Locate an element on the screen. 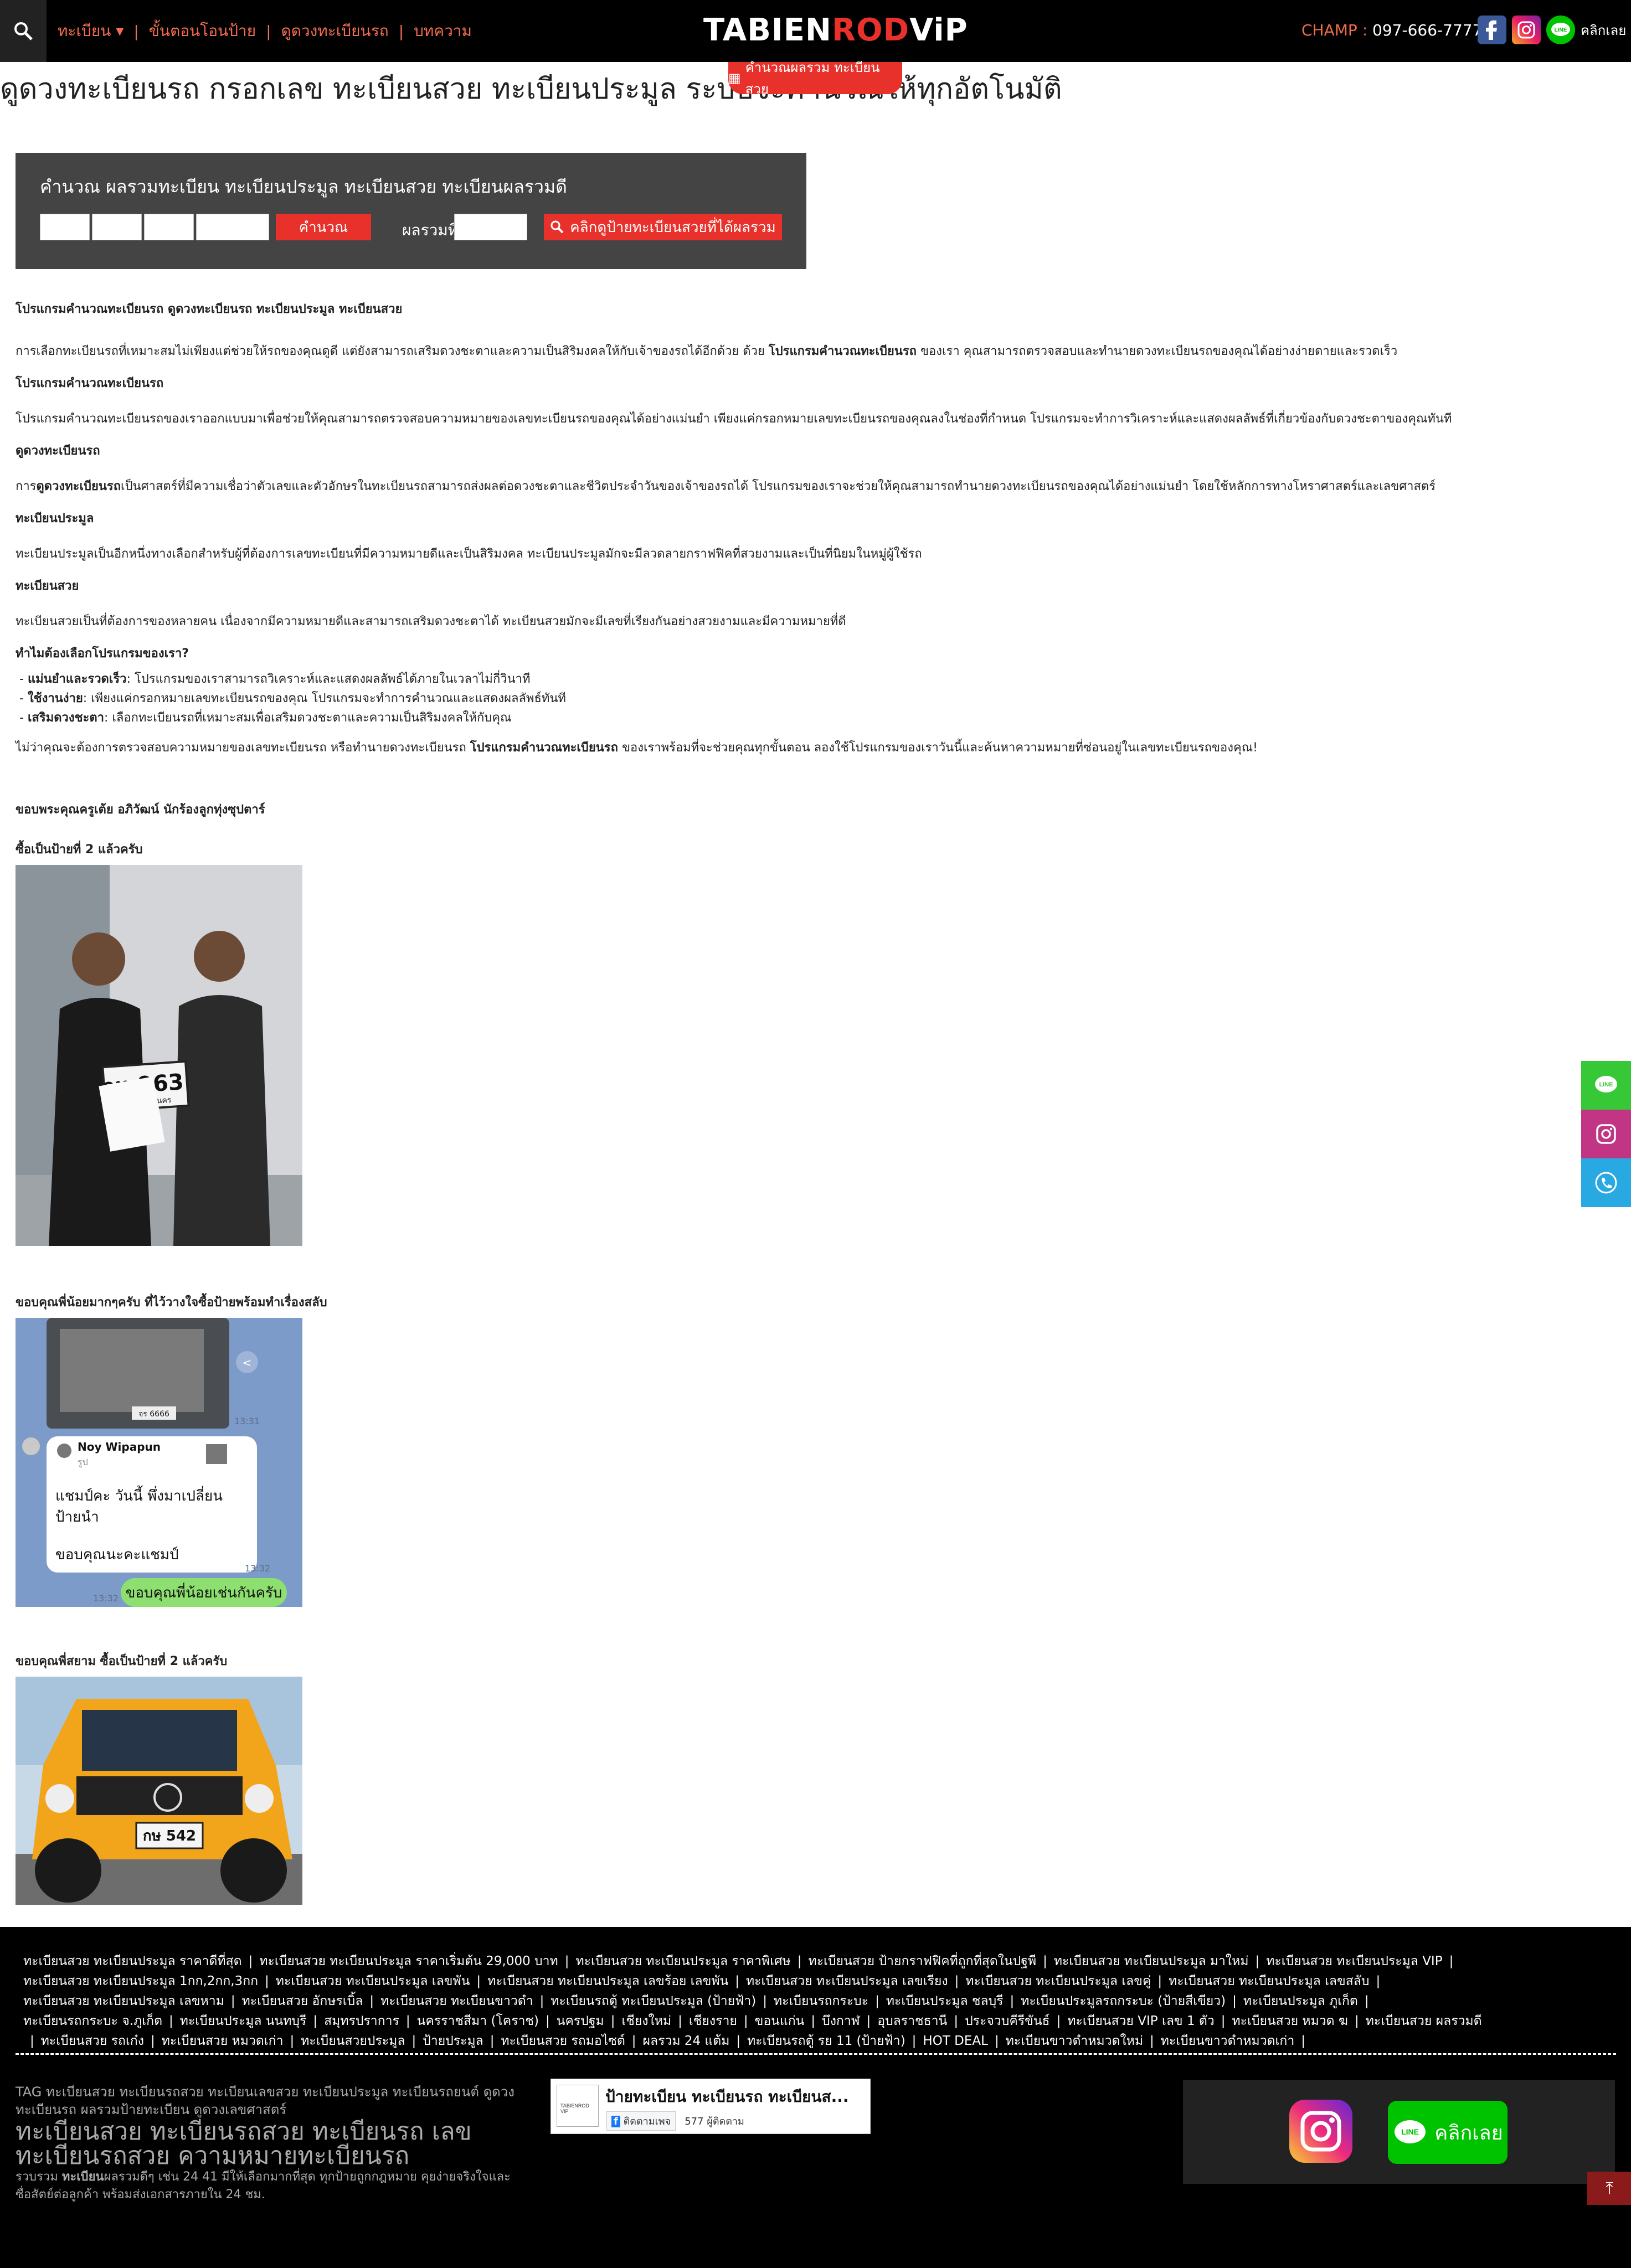  footer-tag-link: ขอนแก่น is located at coordinates (780, 2021).